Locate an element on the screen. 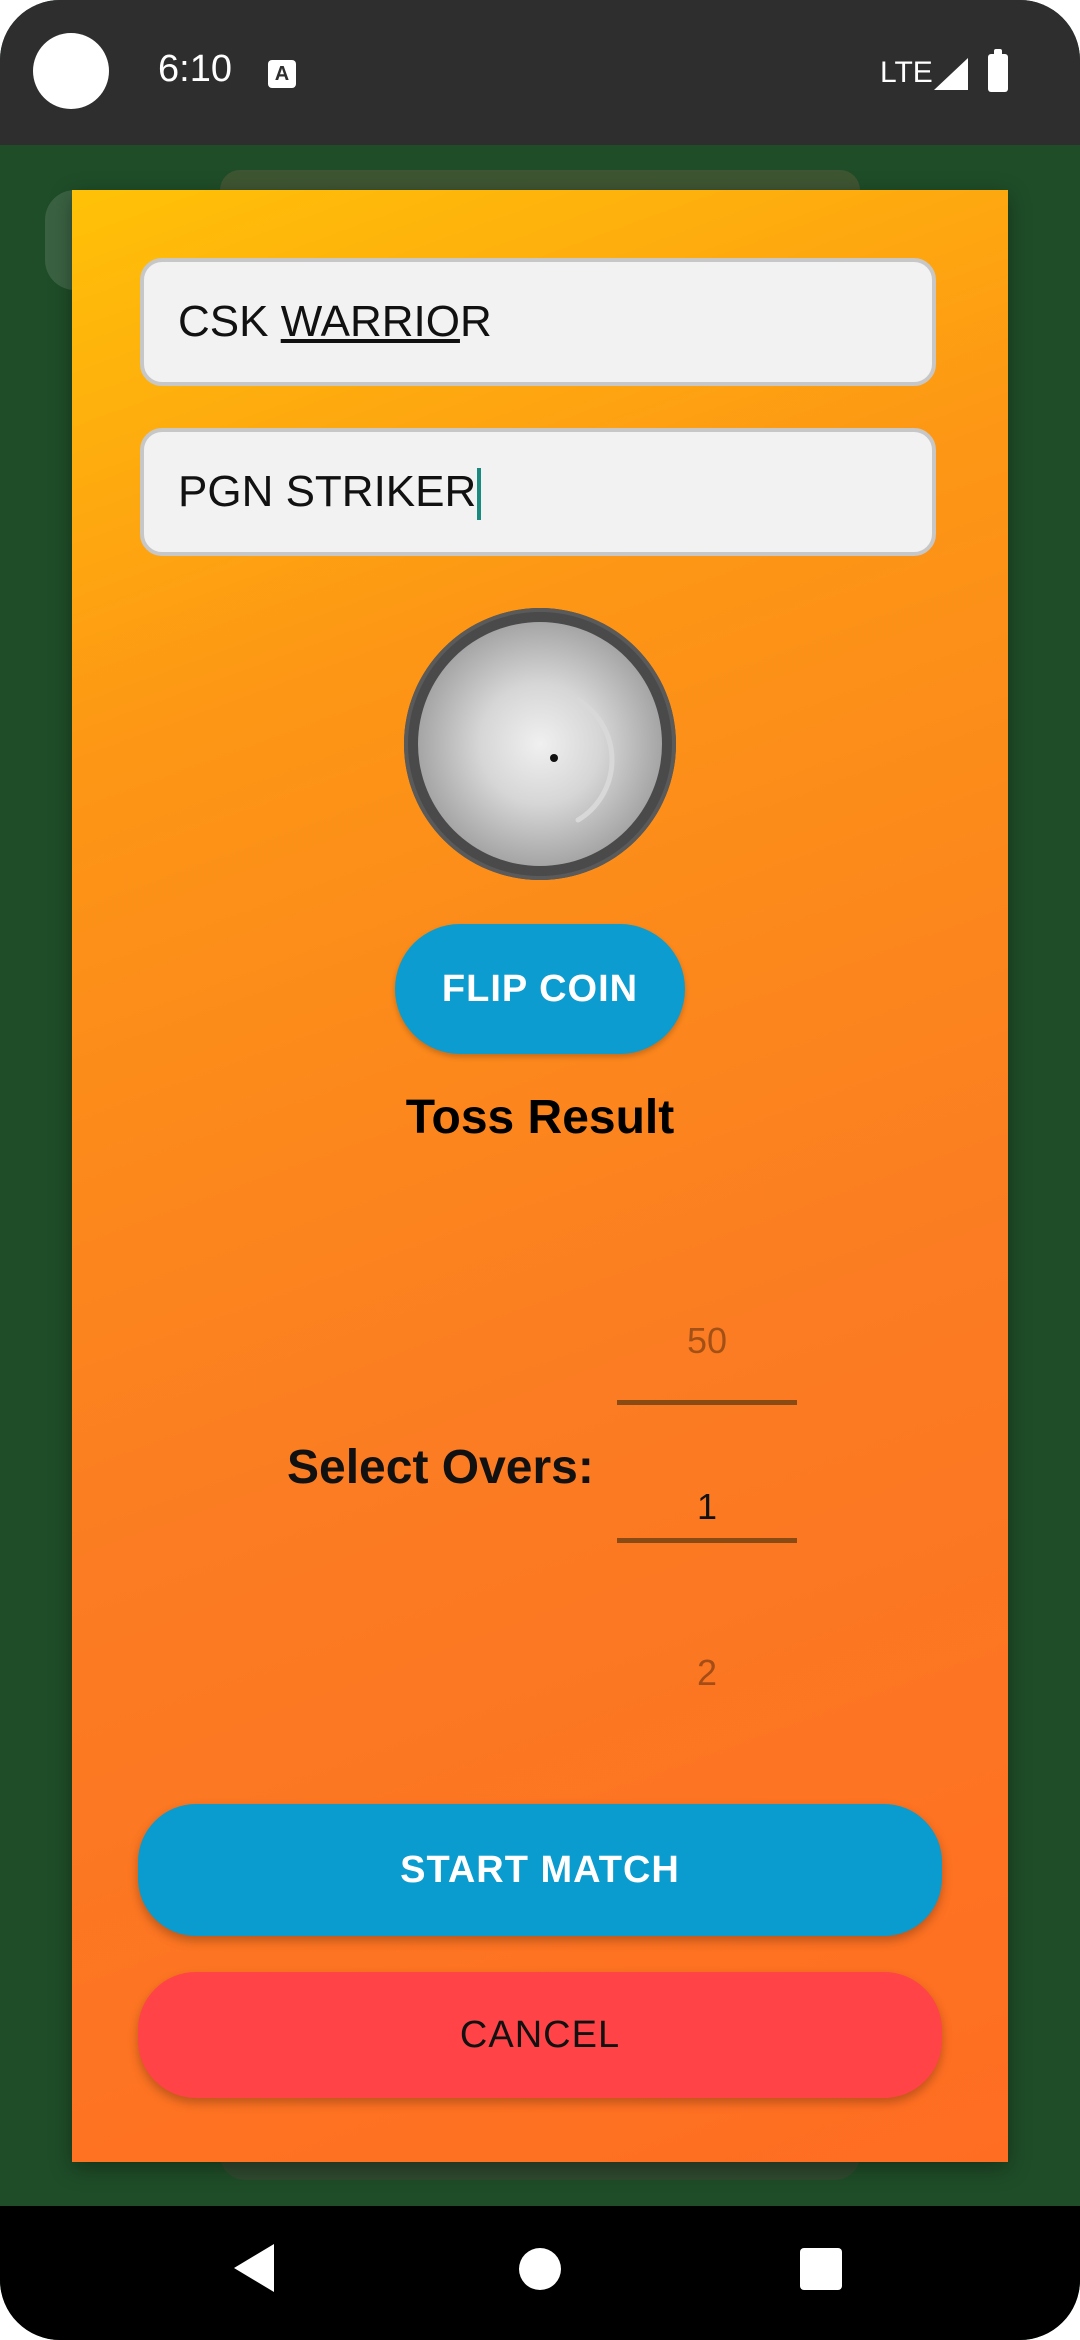  team2-name-text: PGN STRIKER is located at coordinates (327, 491).